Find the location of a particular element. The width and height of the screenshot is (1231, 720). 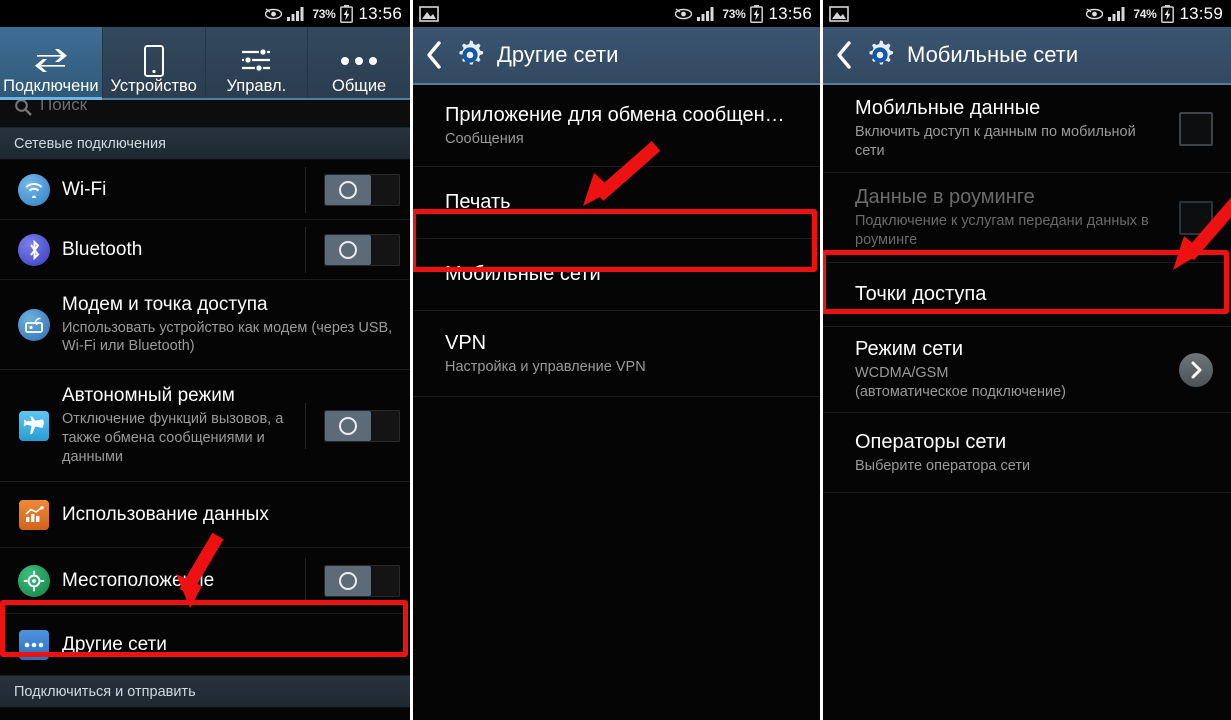

list-item-network-operators: Операторы сети Выберите оператора сети is located at coordinates (1027, 453).